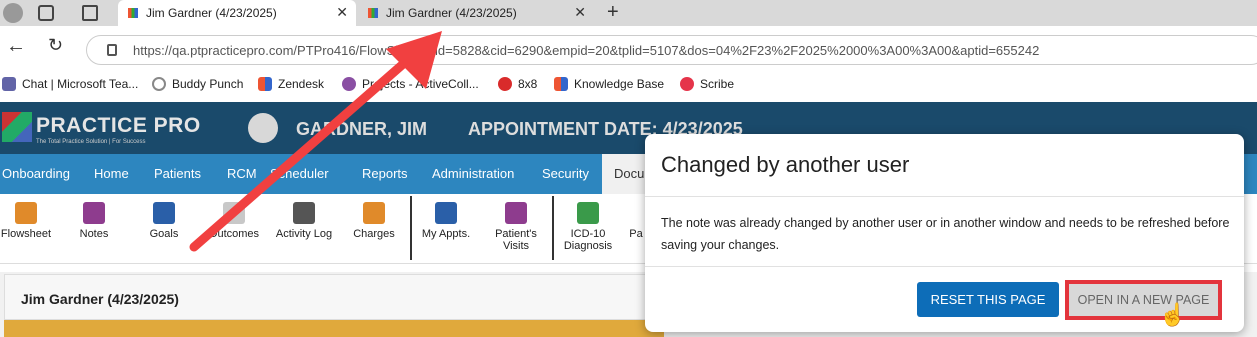 This screenshot has height=337, width=1257. What do you see at coordinates (94, 213) in the screenshot?
I see `notes-icon` at bounding box center [94, 213].